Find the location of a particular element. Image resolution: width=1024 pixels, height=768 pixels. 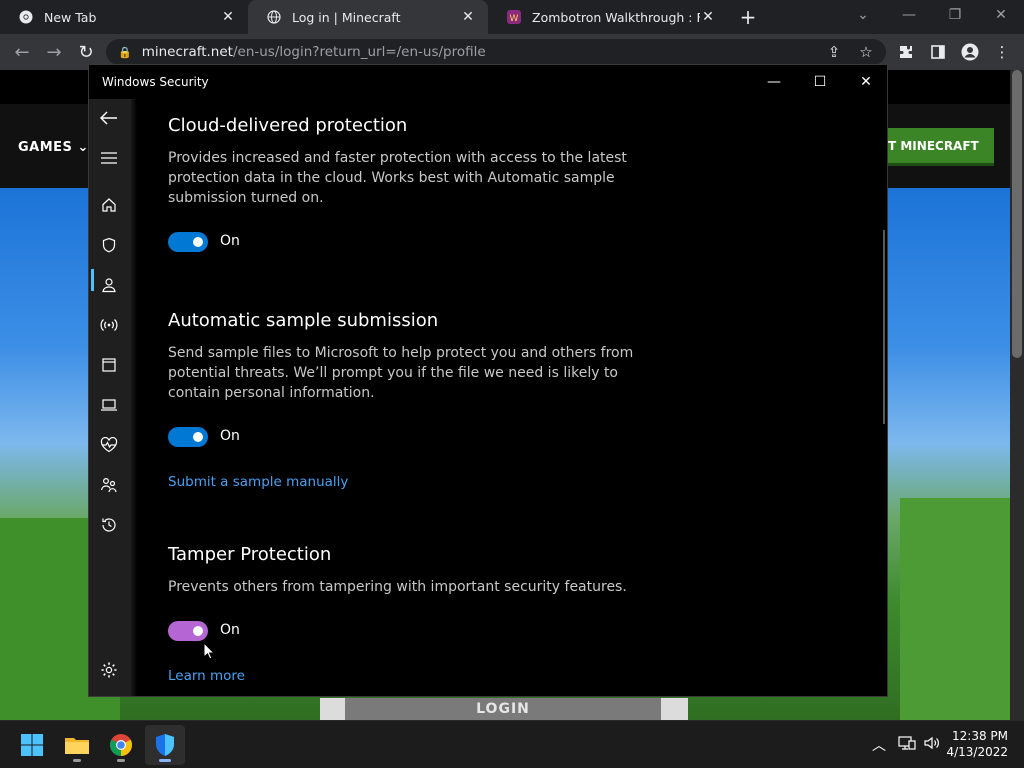

games-menu: GAMES ⌄ is located at coordinates (53, 147).